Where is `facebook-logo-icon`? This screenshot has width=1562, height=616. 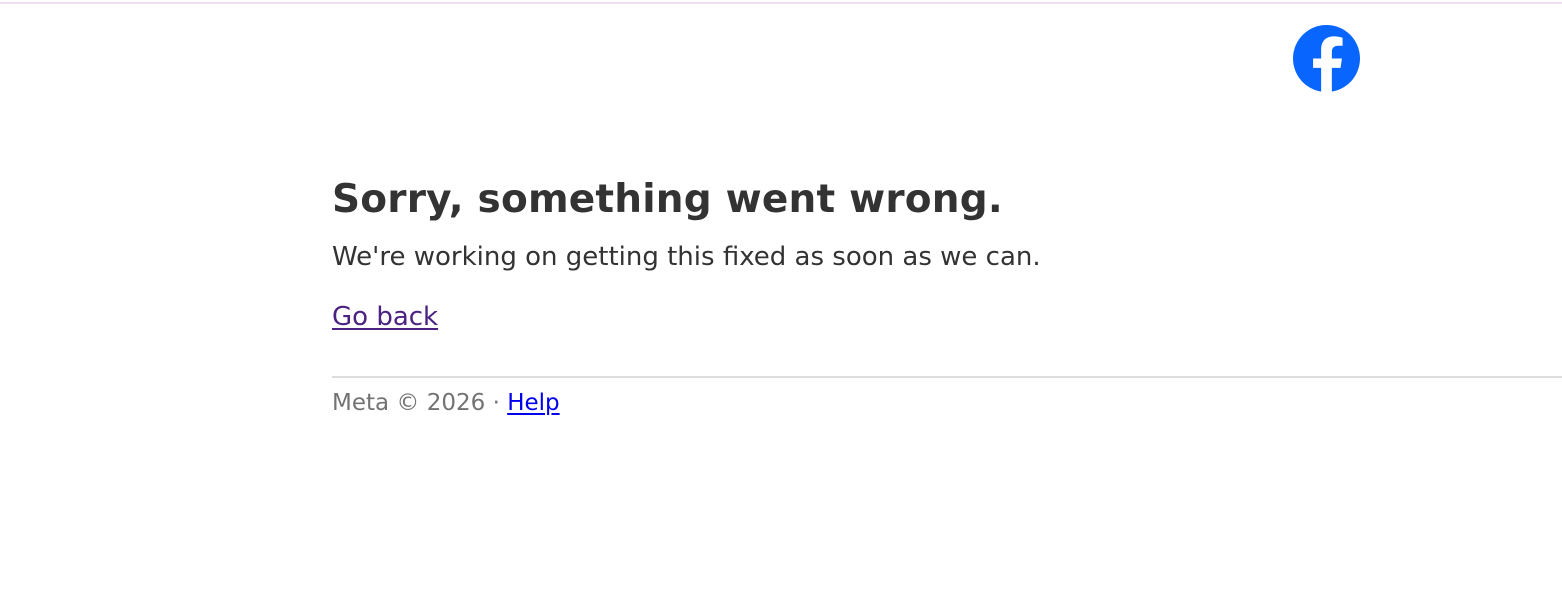 facebook-logo-icon is located at coordinates (1326, 58).